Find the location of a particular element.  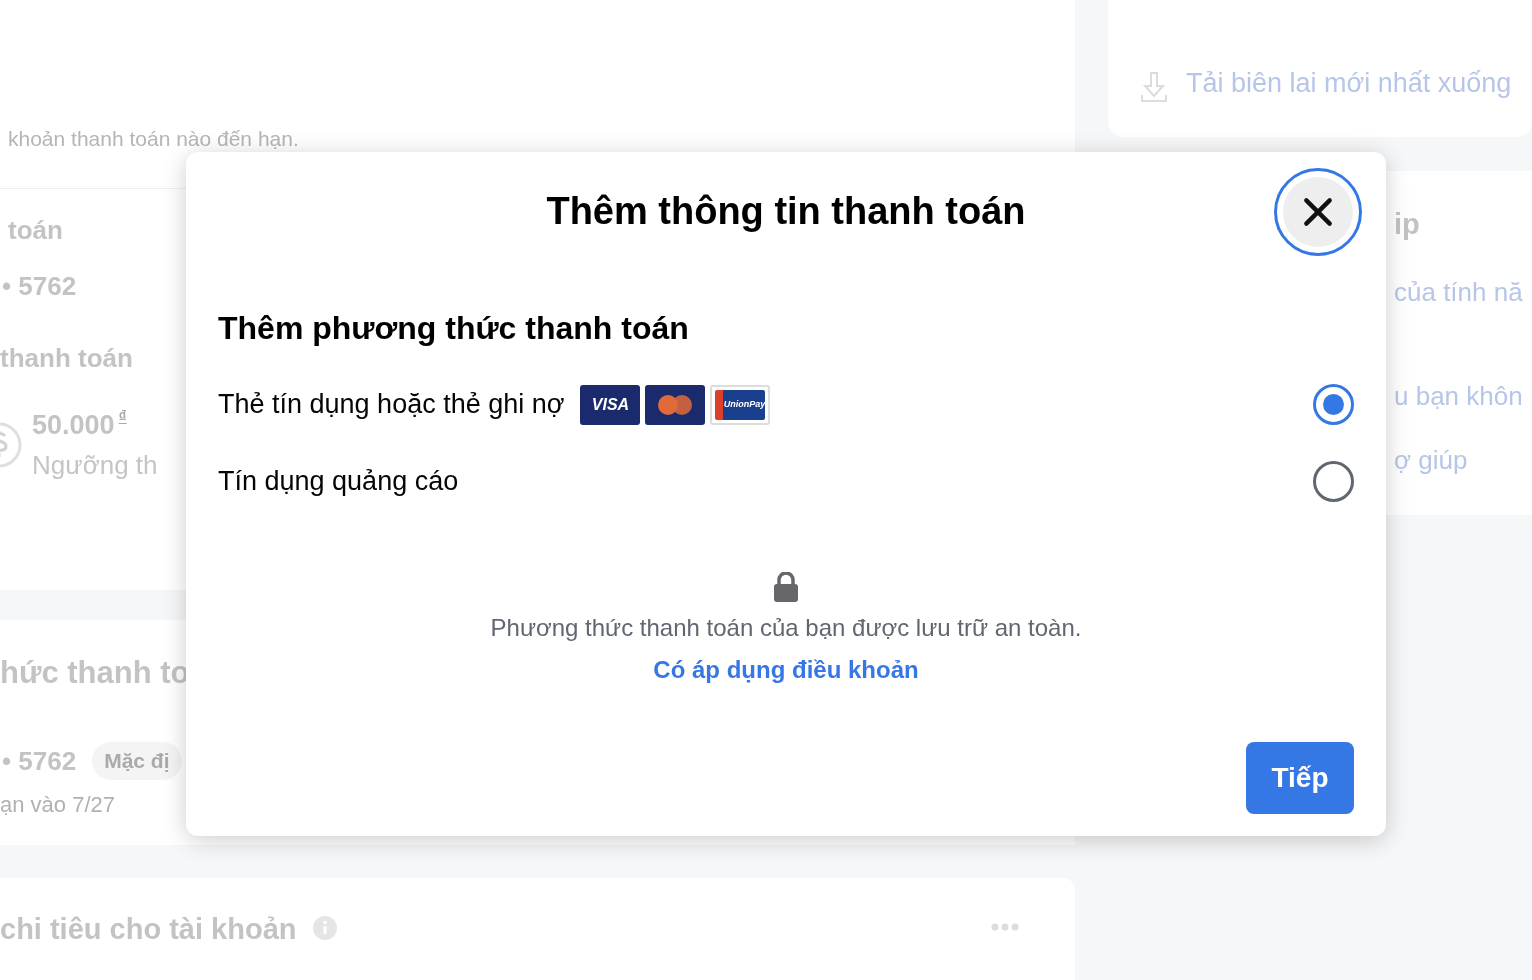

terms-link: Có áp dụng điều khoản is located at coordinates (786, 670).